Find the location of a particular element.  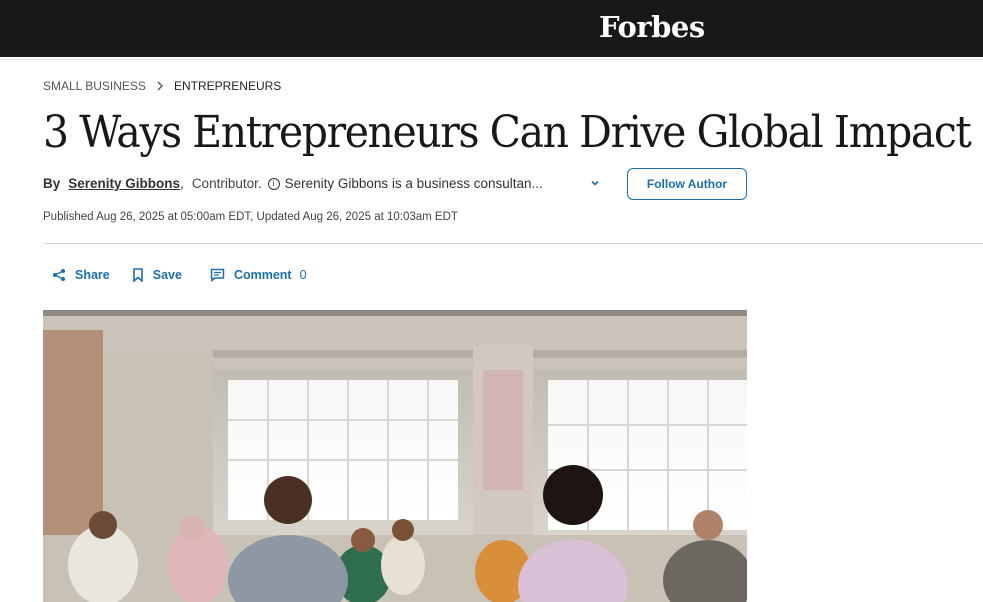

comment-button: Comment 0 is located at coordinates (258, 275).